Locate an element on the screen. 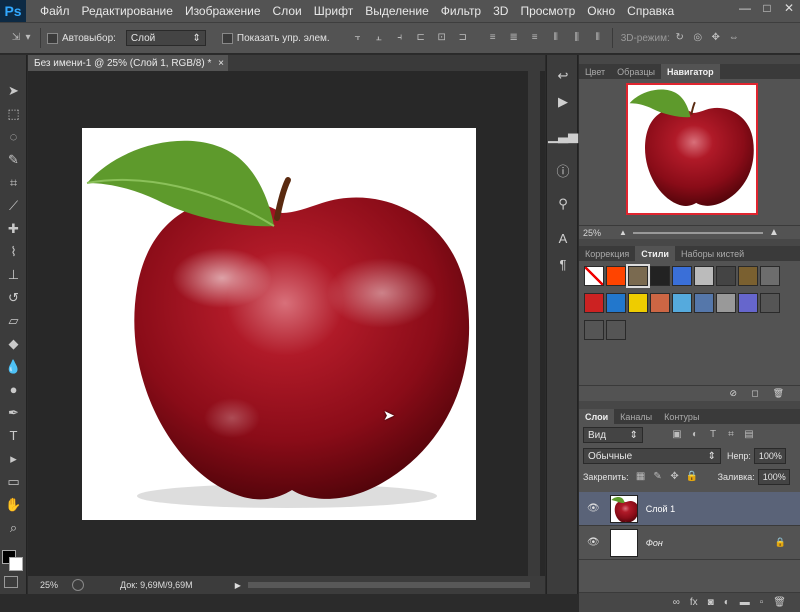  distribute-vcenter-icon: ≣ is located at coordinates (514, 38).